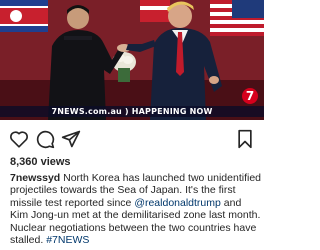 Image resolution: width=320 pixels, height=250 pixels. I want to click on view-count: 8,360 views, so click(40, 162).